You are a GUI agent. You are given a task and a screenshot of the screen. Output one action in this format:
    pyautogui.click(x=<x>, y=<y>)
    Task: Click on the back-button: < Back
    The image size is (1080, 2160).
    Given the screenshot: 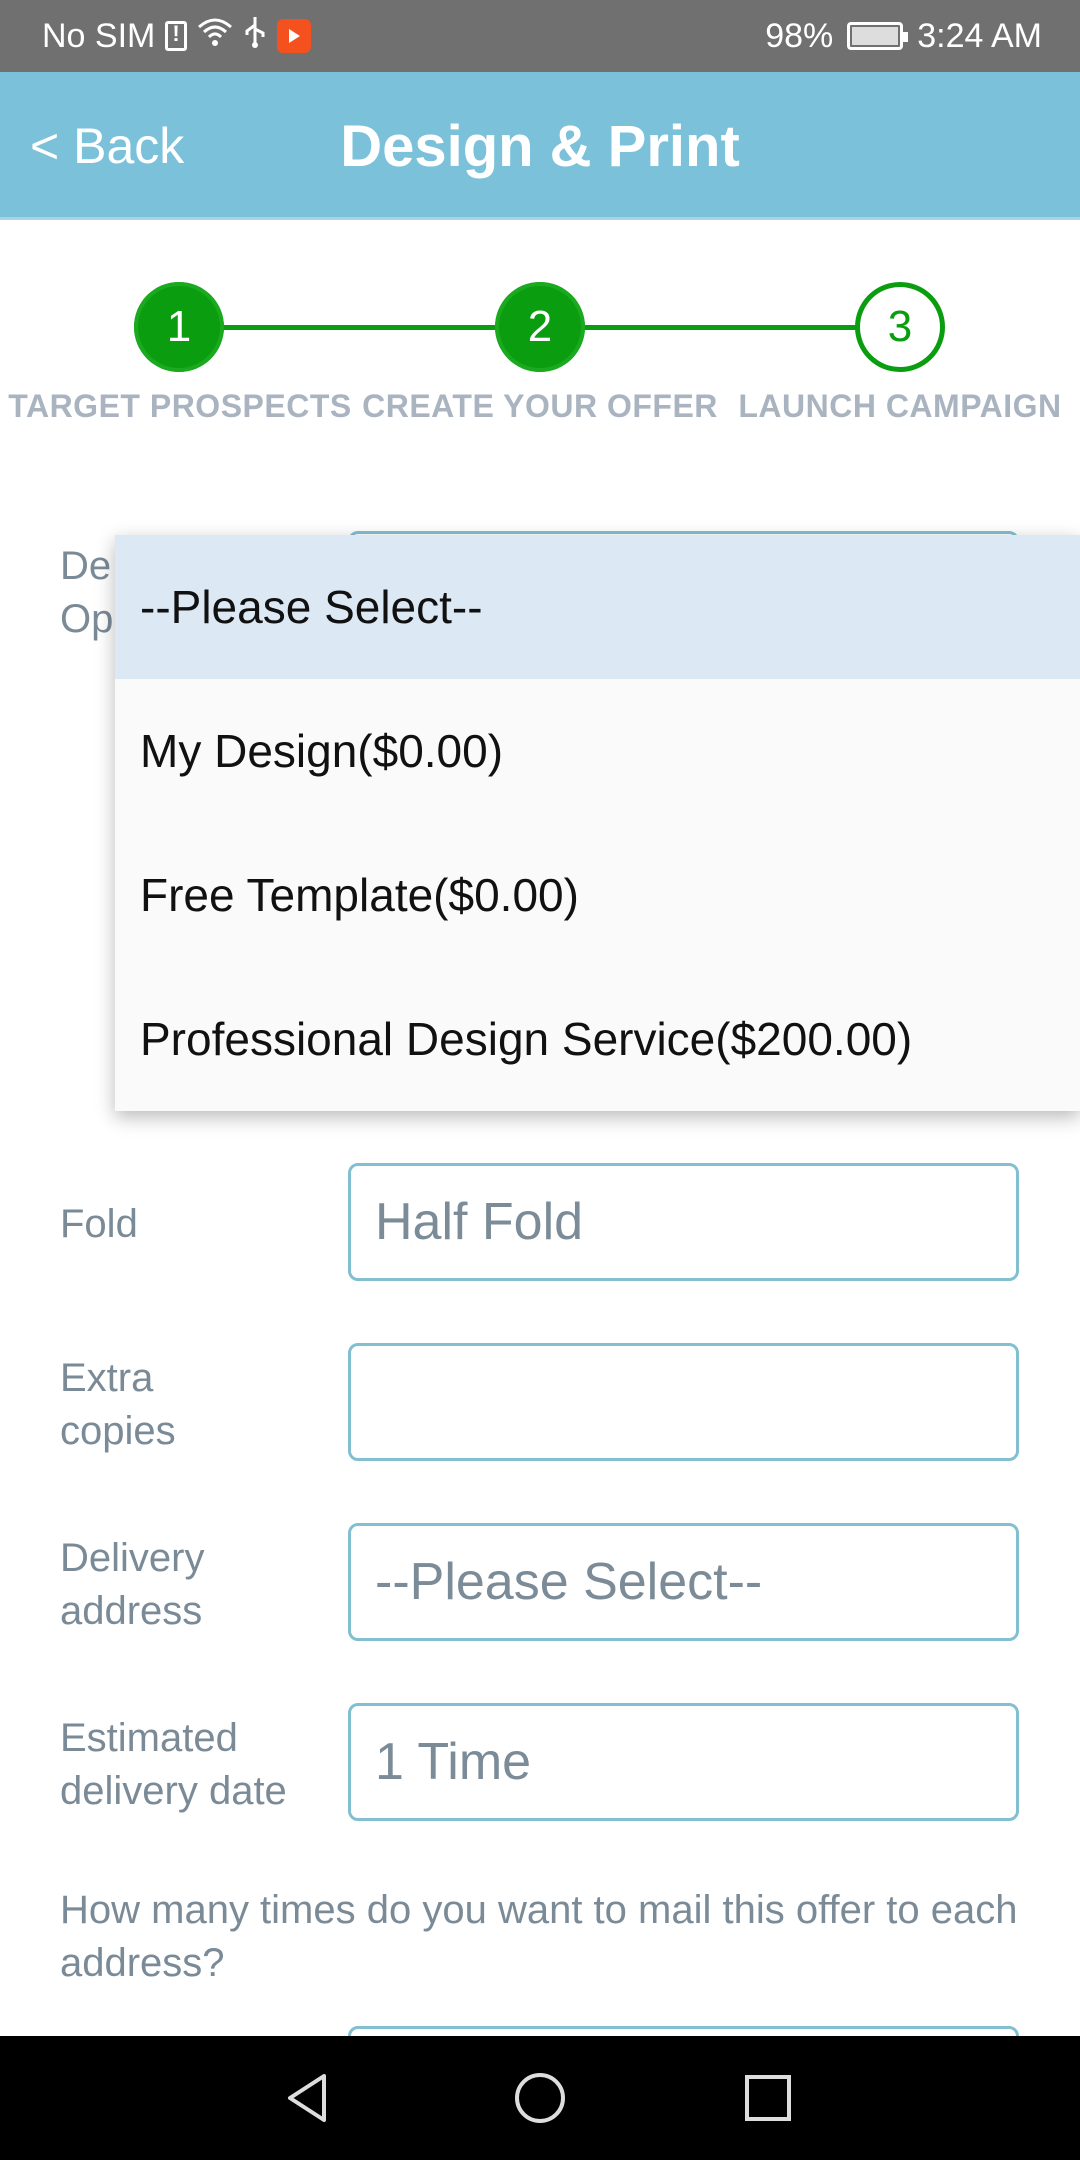 What is the action you would take?
    pyautogui.click(x=107, y=146)
    